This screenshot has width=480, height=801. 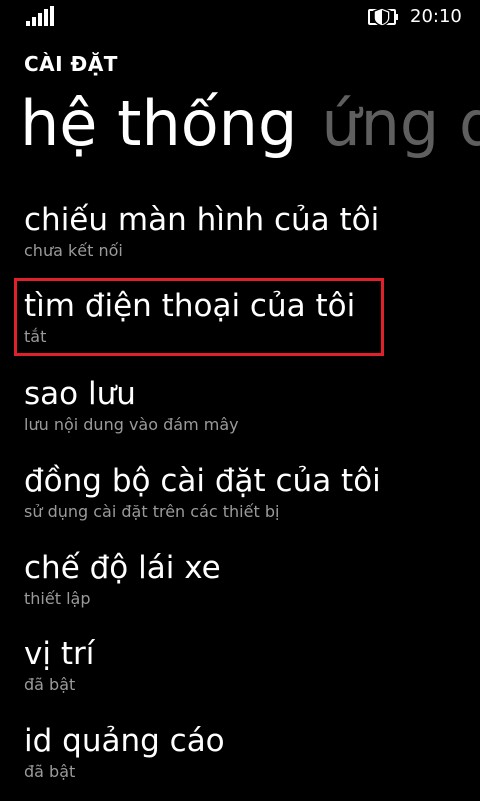 I want to click on item-title: chiếu màn hình của tôi, so click(x=202, y=220).